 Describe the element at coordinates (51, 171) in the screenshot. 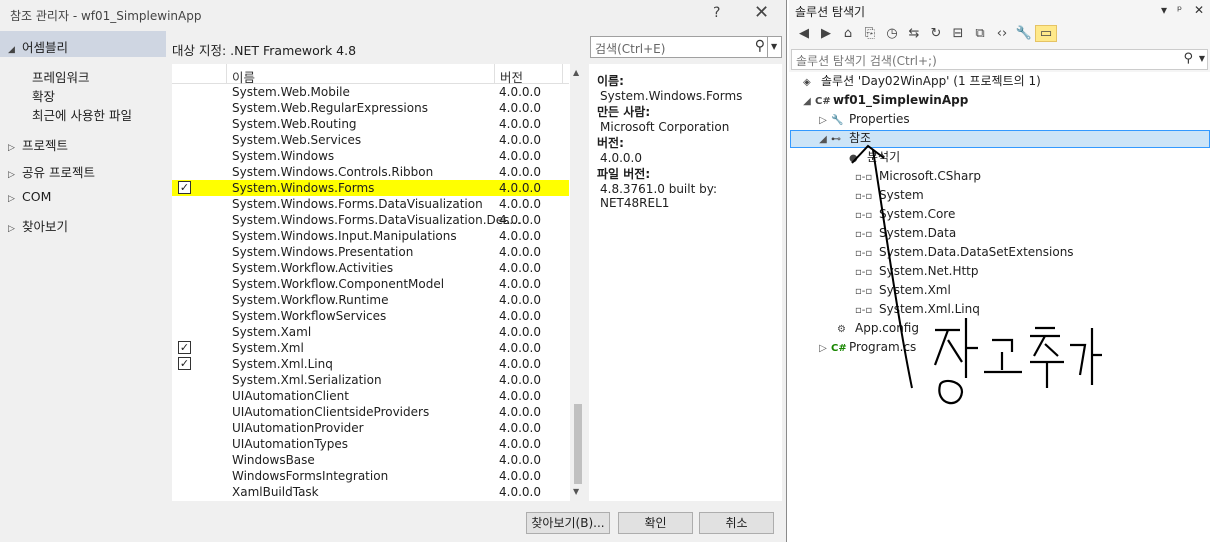

I see `nav-shared-projects: ▷ 공유 프로젝트` at that location.